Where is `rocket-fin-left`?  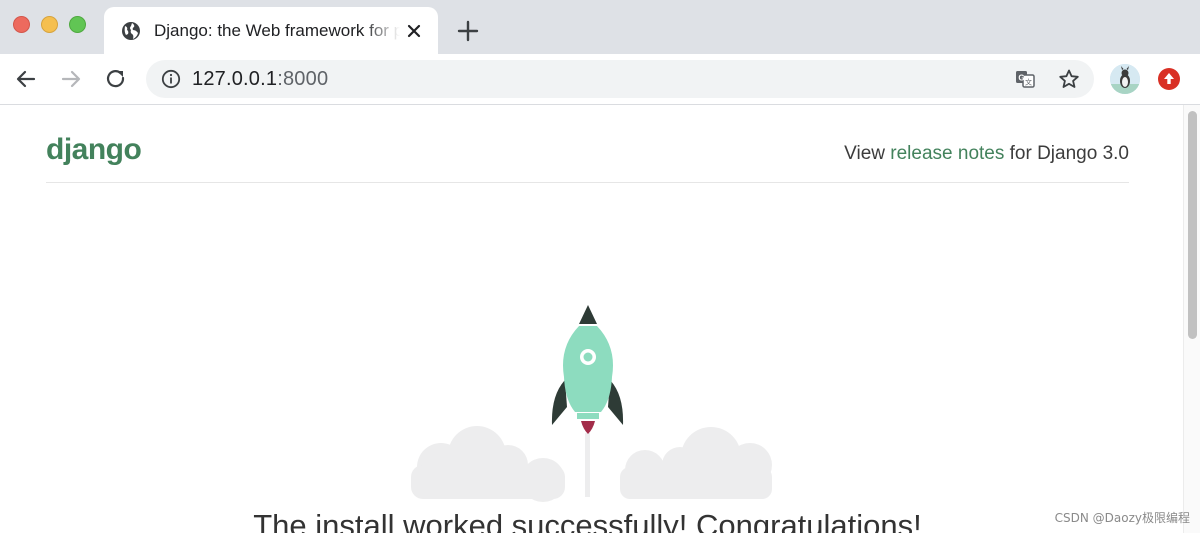
rocket-fin-left is located at coordinates (559, 402).